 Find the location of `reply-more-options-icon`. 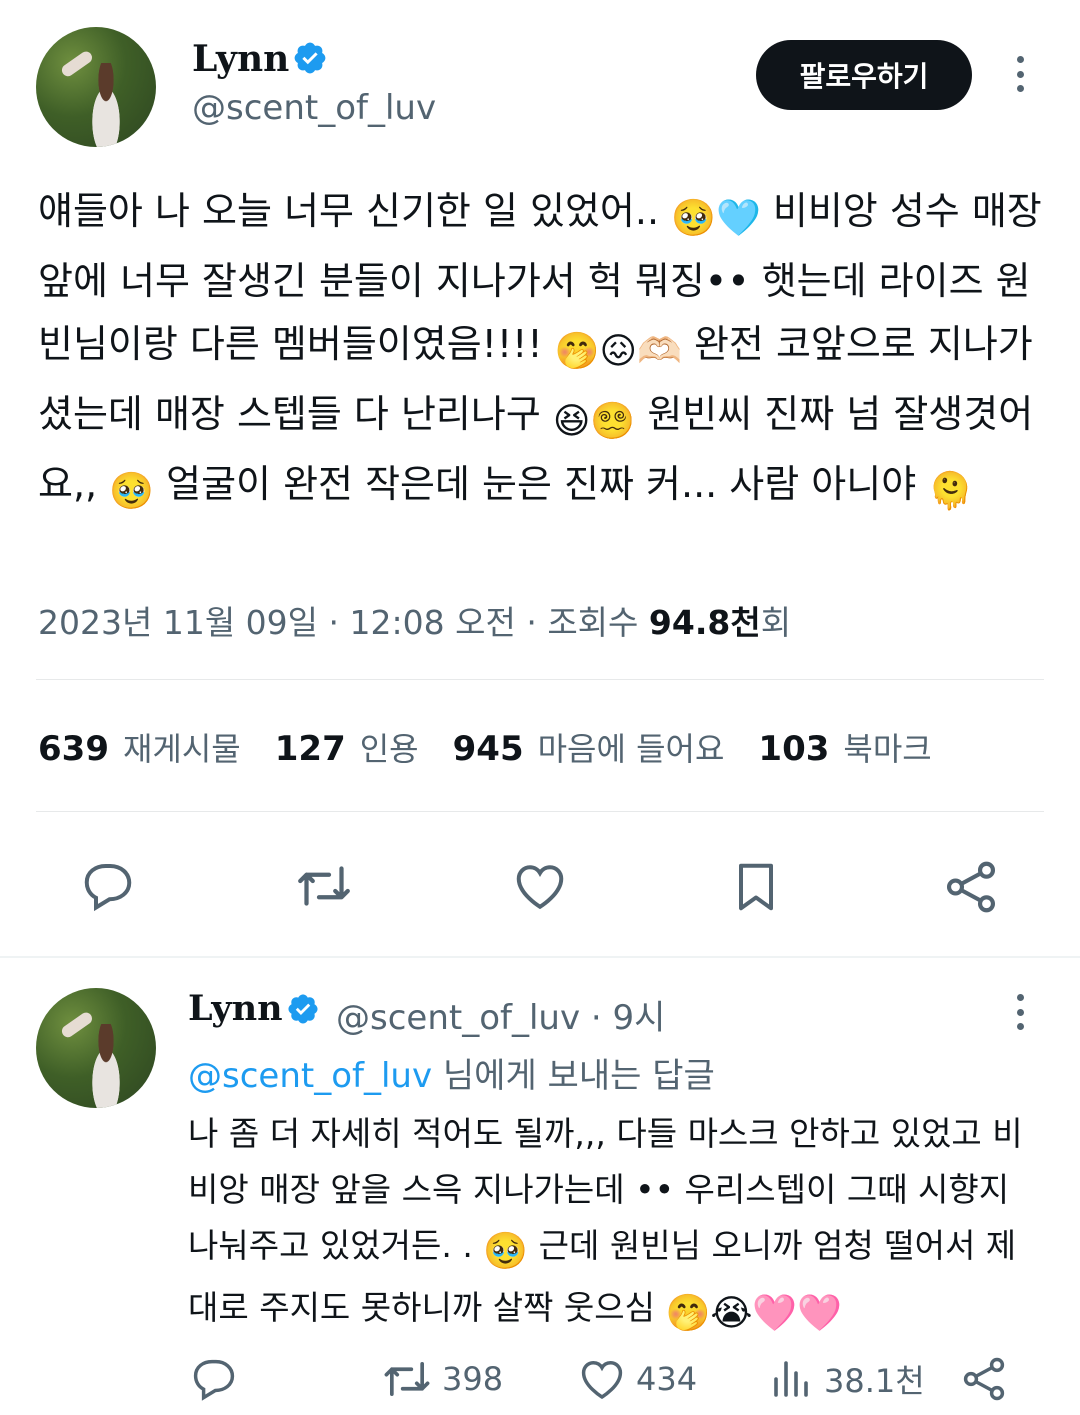

reply-more-options-icon is located at coordinates (1020, 1012).